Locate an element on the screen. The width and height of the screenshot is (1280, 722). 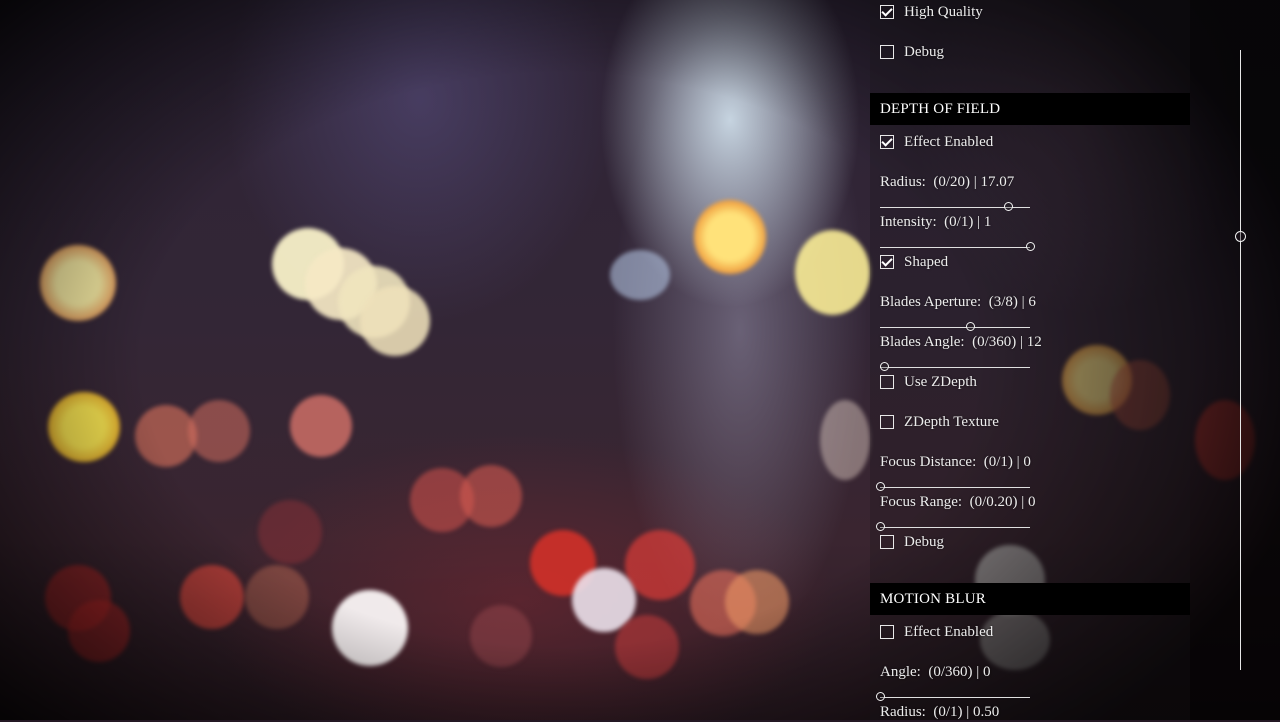
dof-effect-enabled-checkbox is located at coordinates (887, 142).